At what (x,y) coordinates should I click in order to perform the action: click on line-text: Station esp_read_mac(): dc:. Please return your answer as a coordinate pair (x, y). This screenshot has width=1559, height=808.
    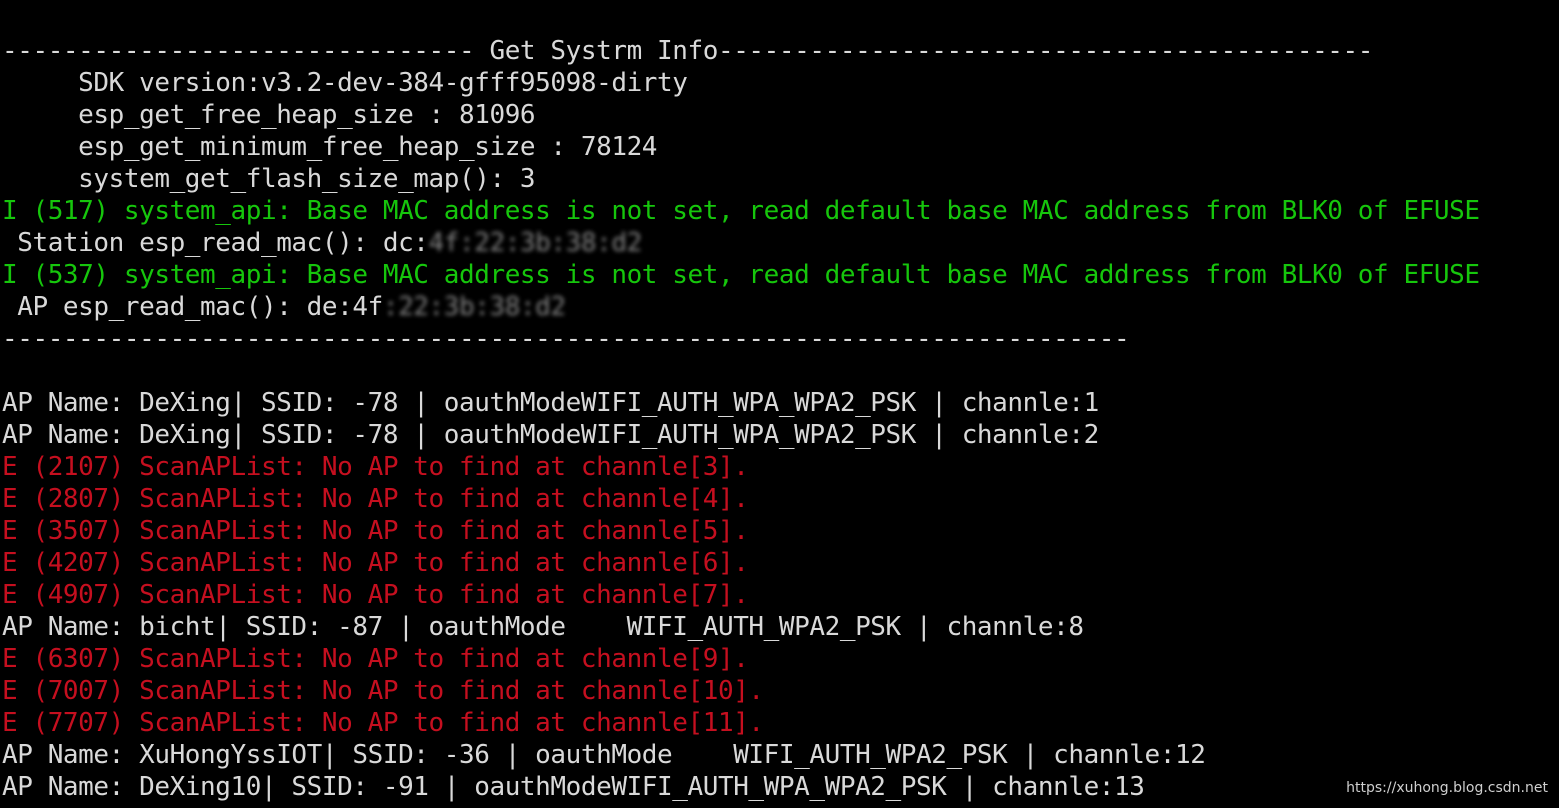
    Looking at the image, I should click on (215, 243).